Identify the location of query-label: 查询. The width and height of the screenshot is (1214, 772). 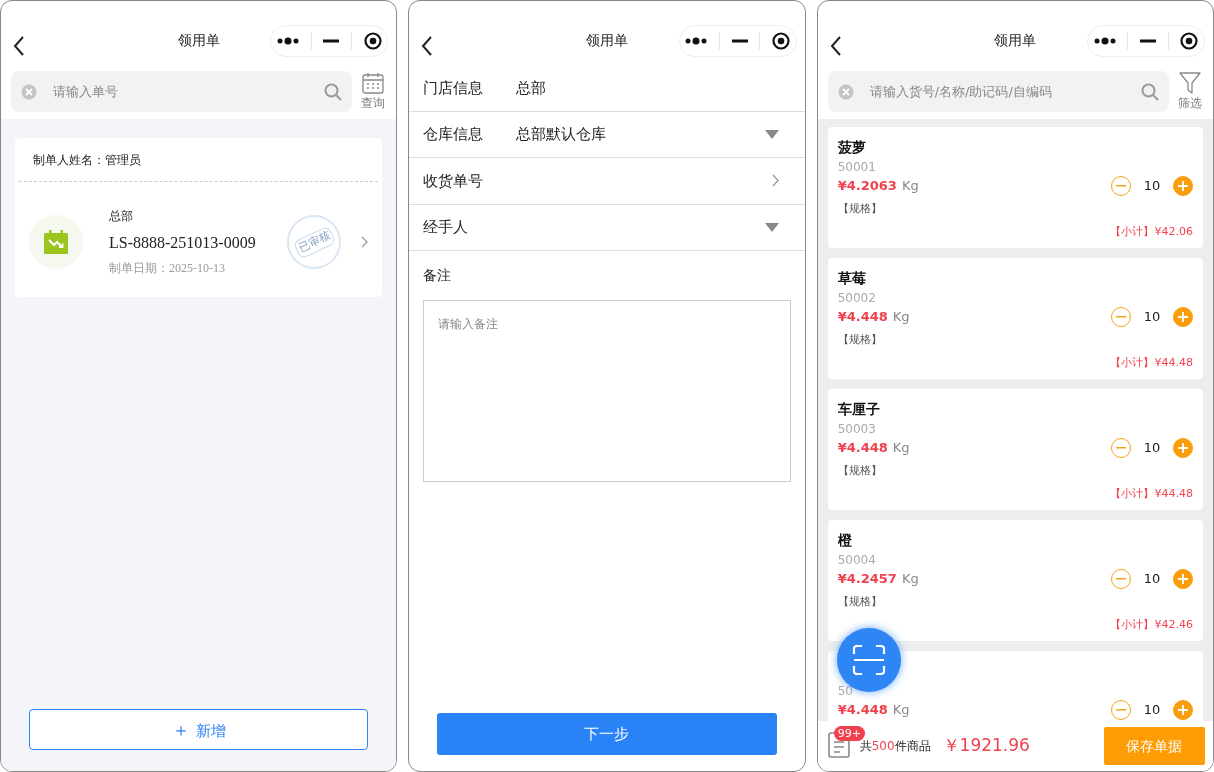
(373, 102).